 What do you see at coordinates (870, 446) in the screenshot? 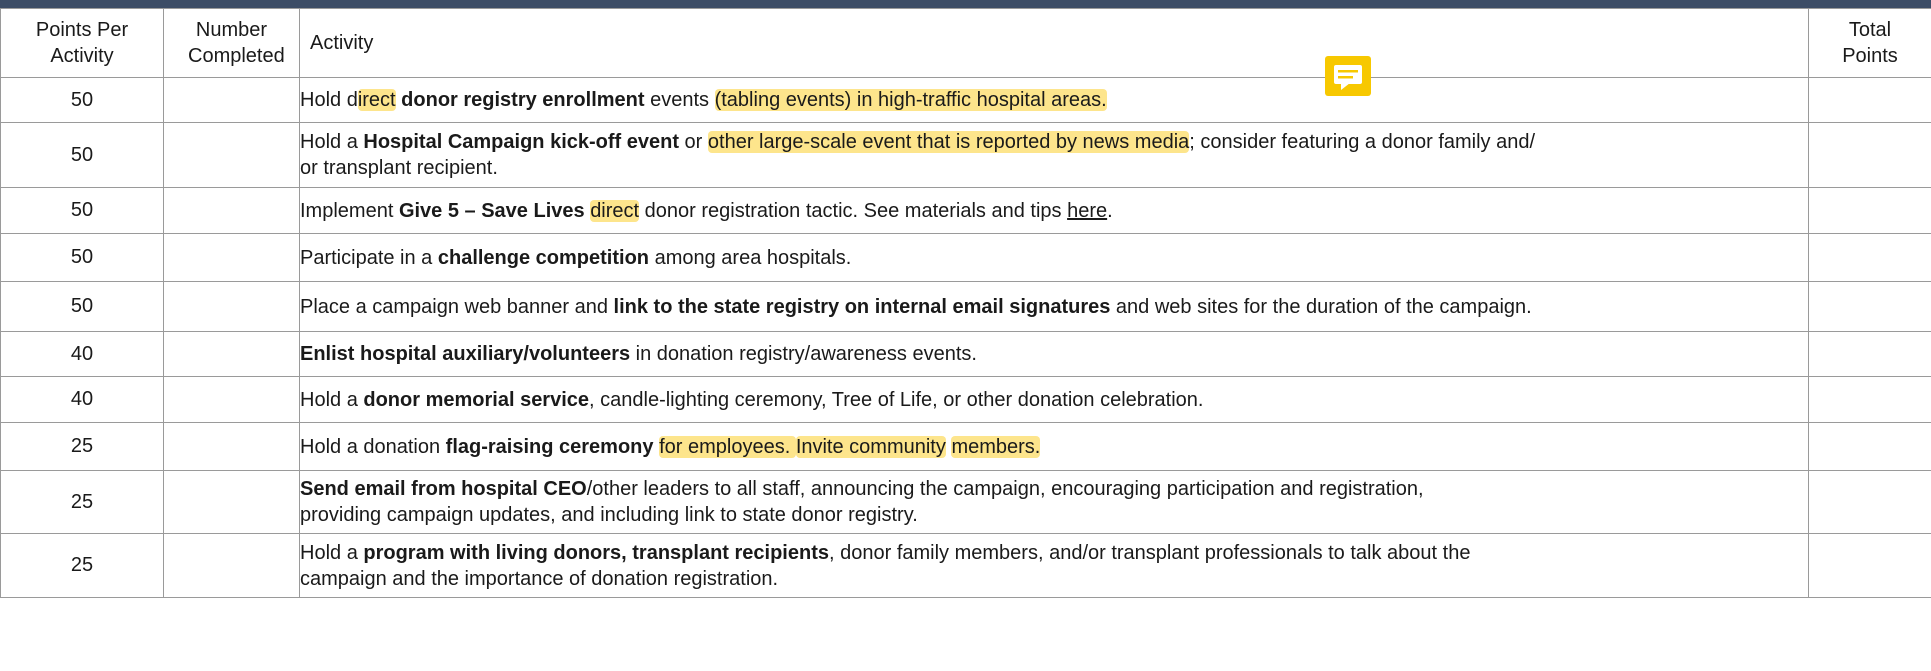
I see `highlighted-text: Invite community` at bounding box center [870, 446].